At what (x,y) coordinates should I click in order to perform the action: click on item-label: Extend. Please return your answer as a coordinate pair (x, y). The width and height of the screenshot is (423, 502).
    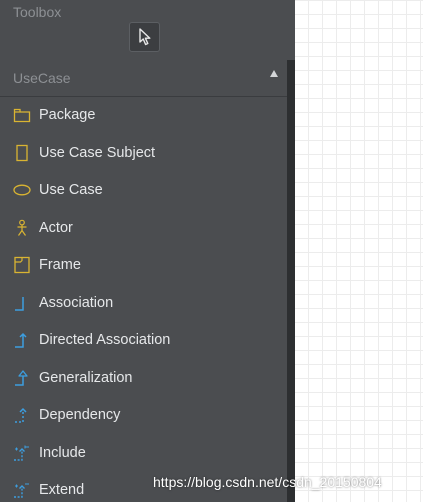
    Looking at the image, I should click on (62, 490).